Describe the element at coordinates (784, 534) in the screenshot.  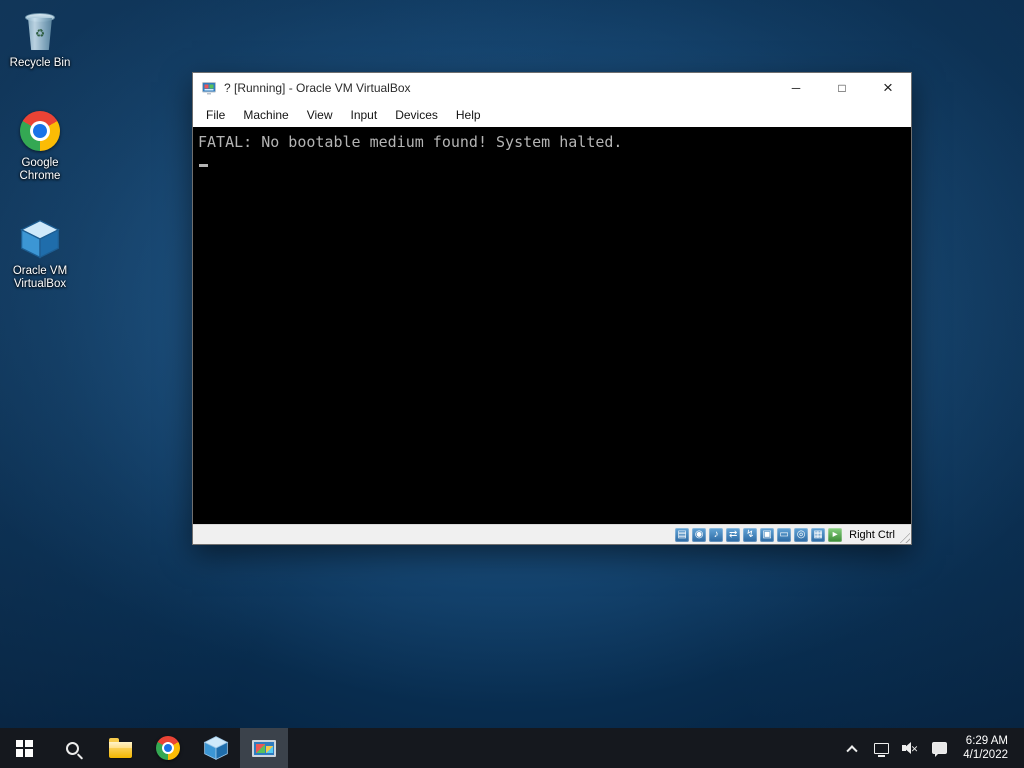
I see `display-icon: ▭` at that location.